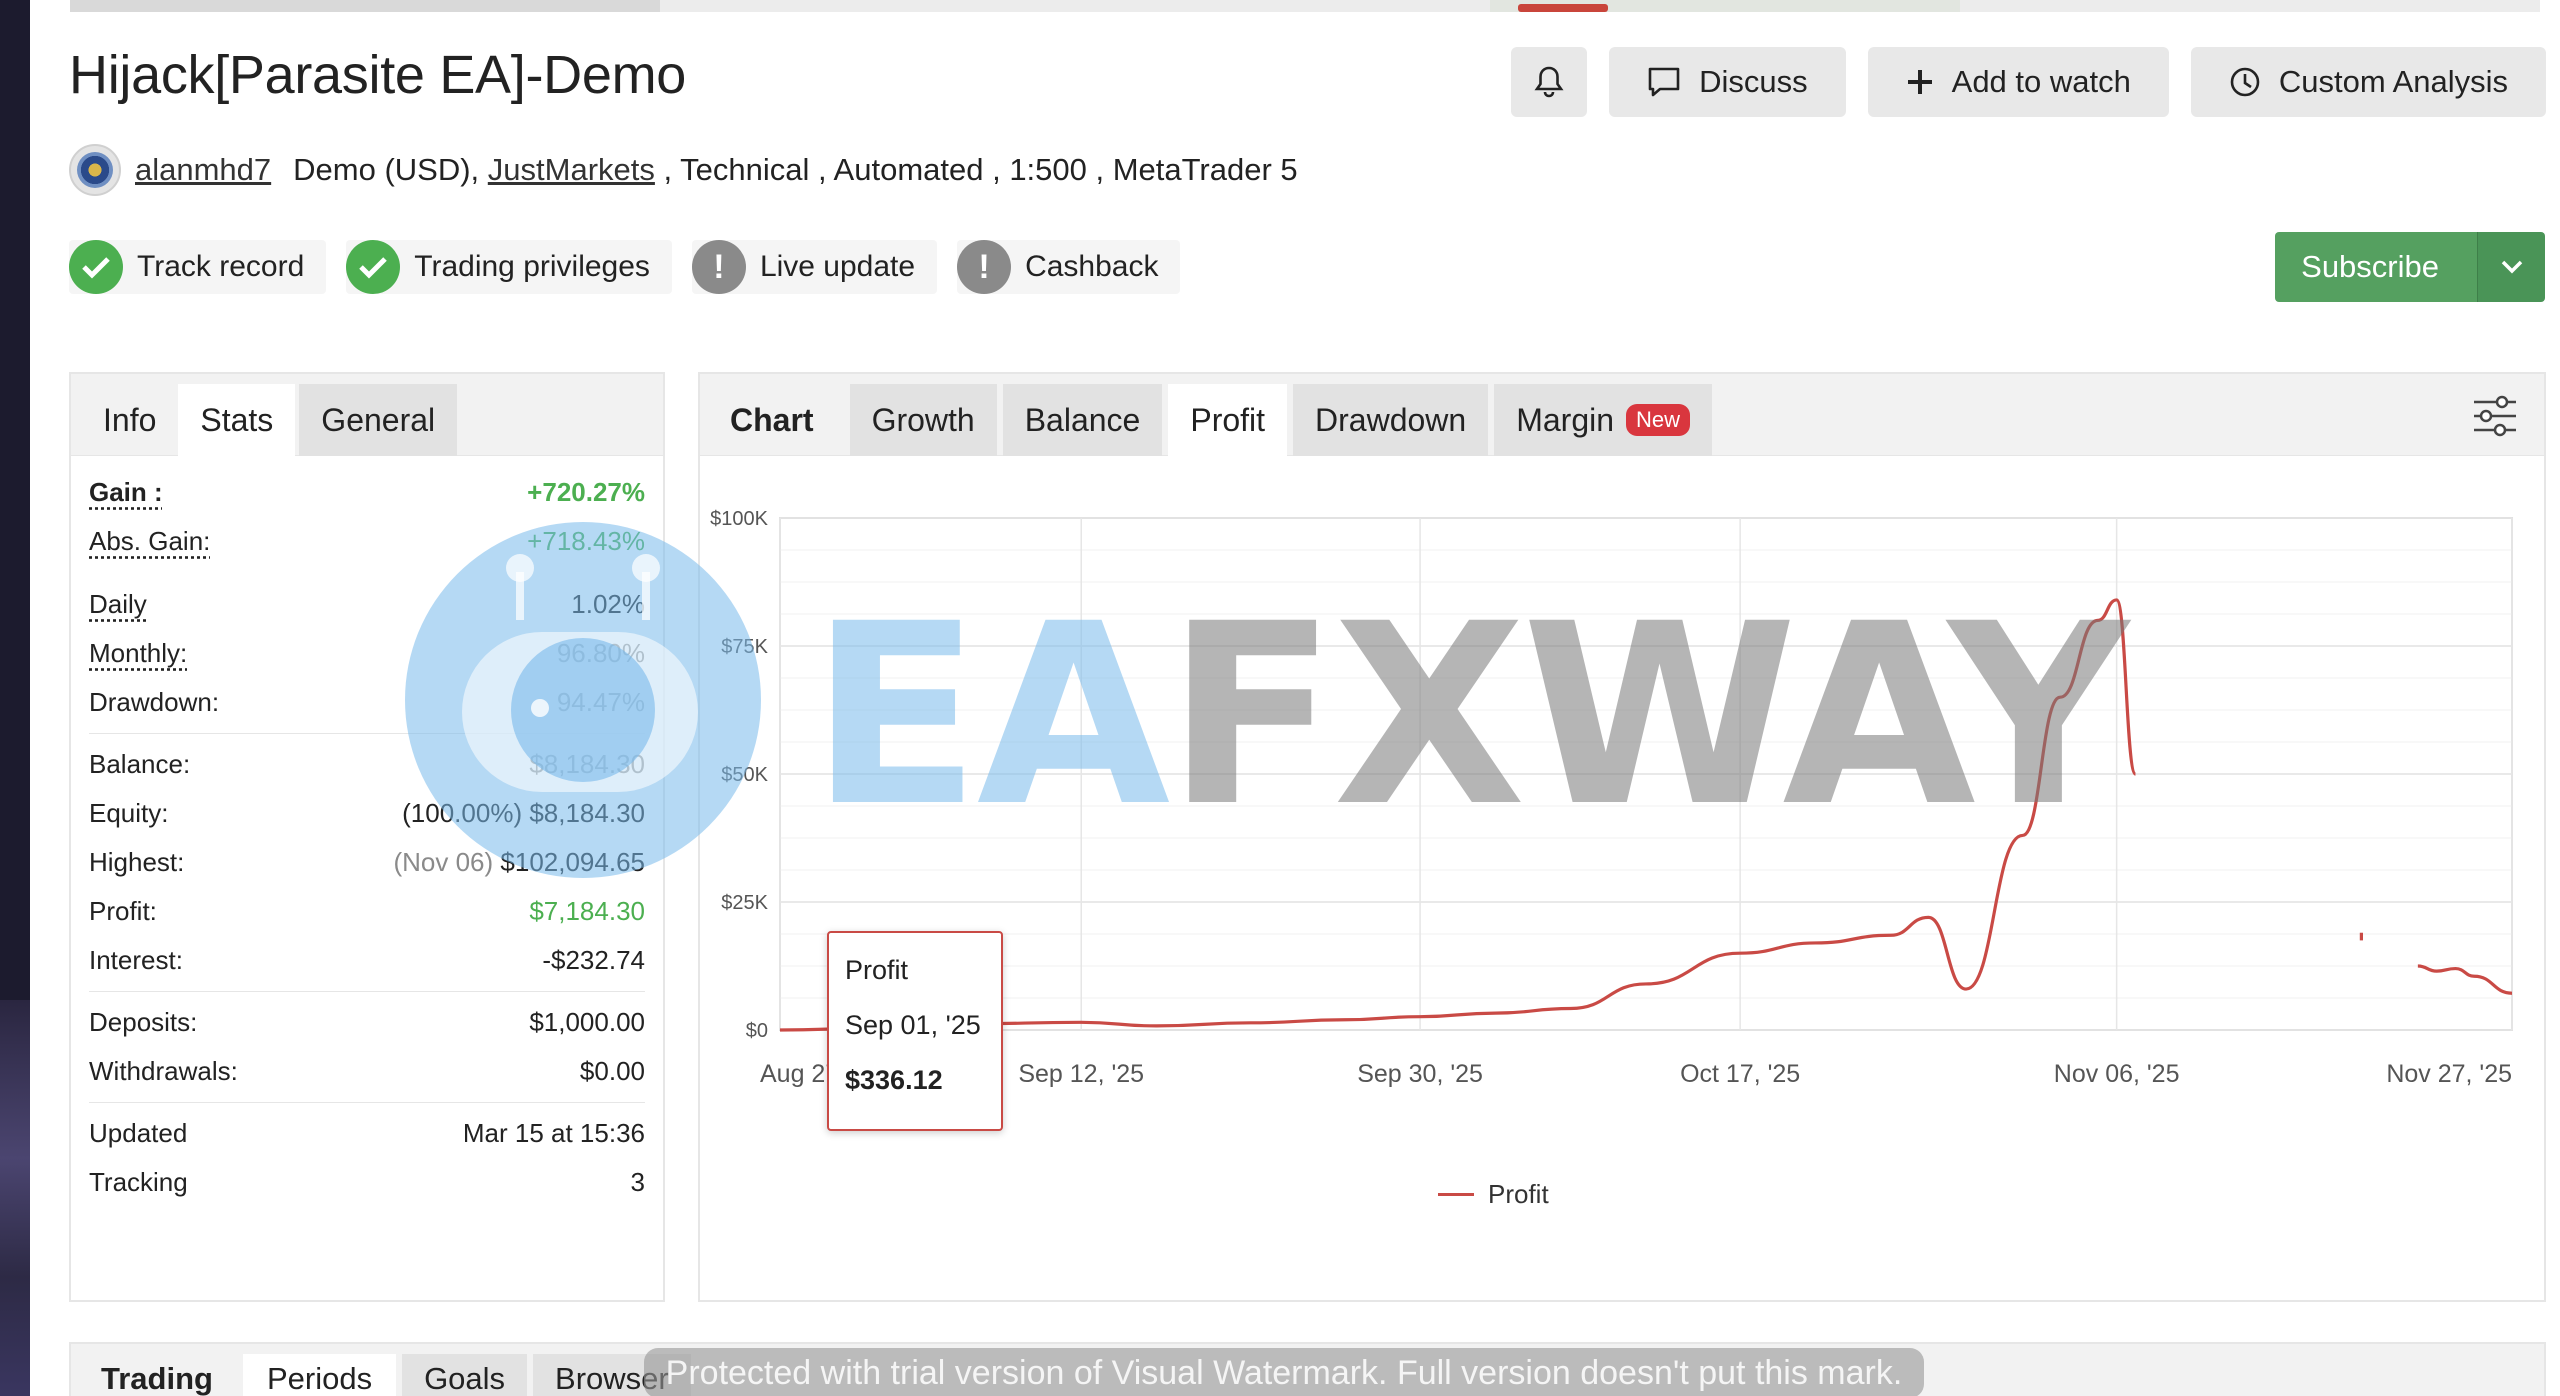 The width and height of the screenshot is (2560, 1396). What do you see at coordinates (744, 647) in the screenshot?
I see `y-tick-label: $75K` at bounding box center [744, 647].